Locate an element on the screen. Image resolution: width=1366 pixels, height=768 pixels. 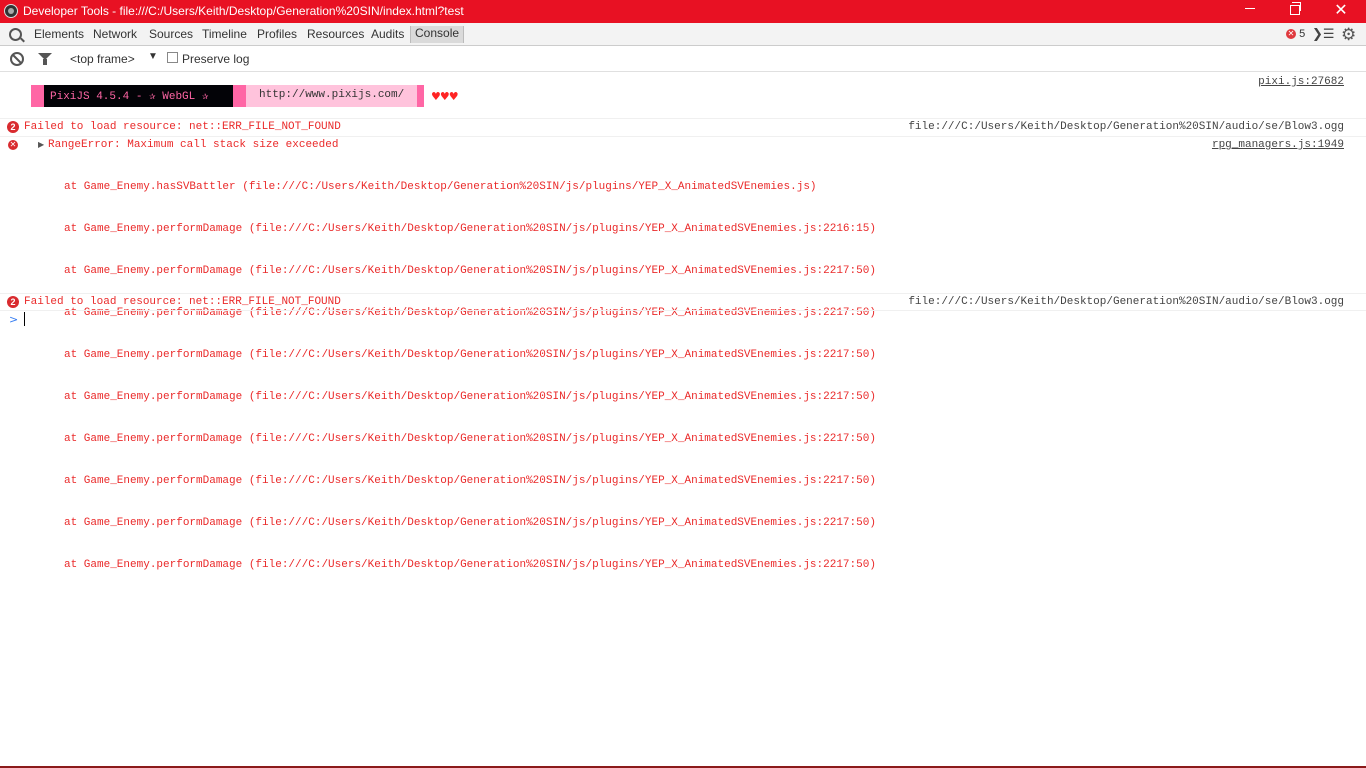
close-icon: ✕ is located at coordinates (1341, 10).